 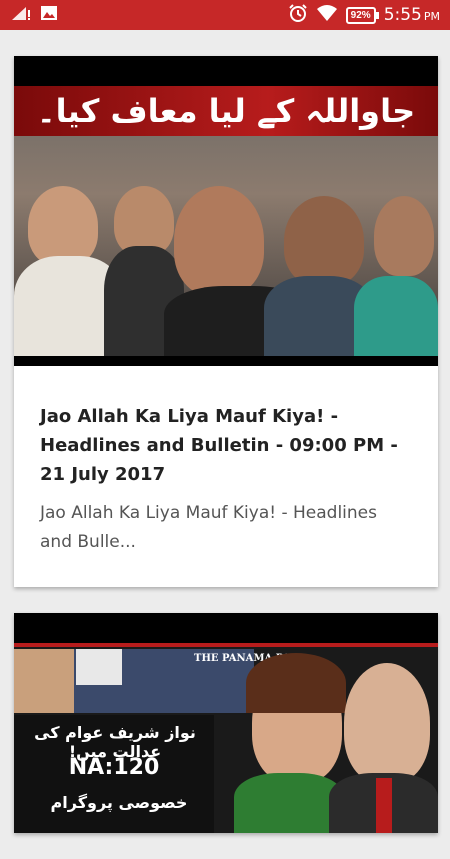 I want to click on clock-ampm: PM, so click(x=431, y=16).